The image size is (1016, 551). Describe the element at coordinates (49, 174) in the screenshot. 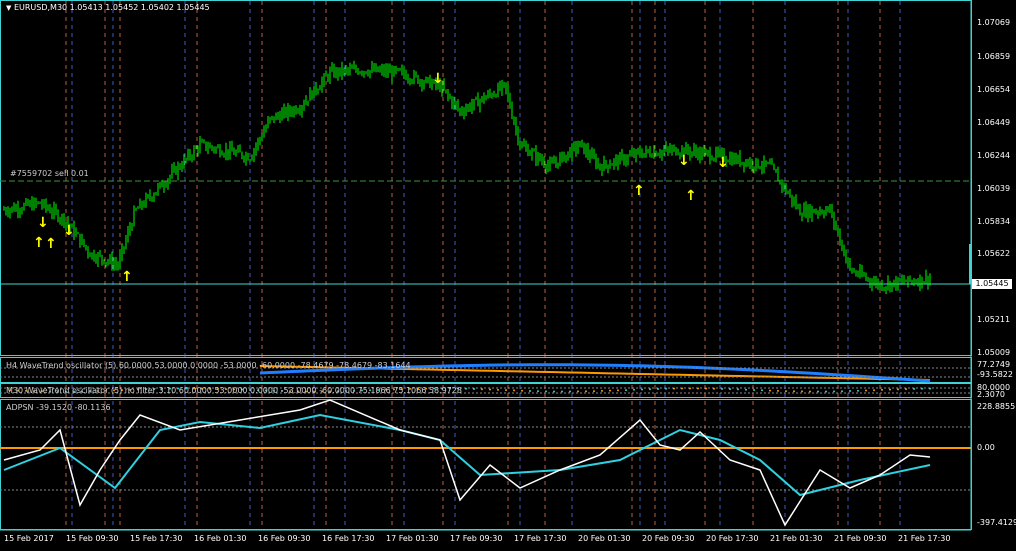

I see `order-label: #7559702 sell 0.01` at that location.